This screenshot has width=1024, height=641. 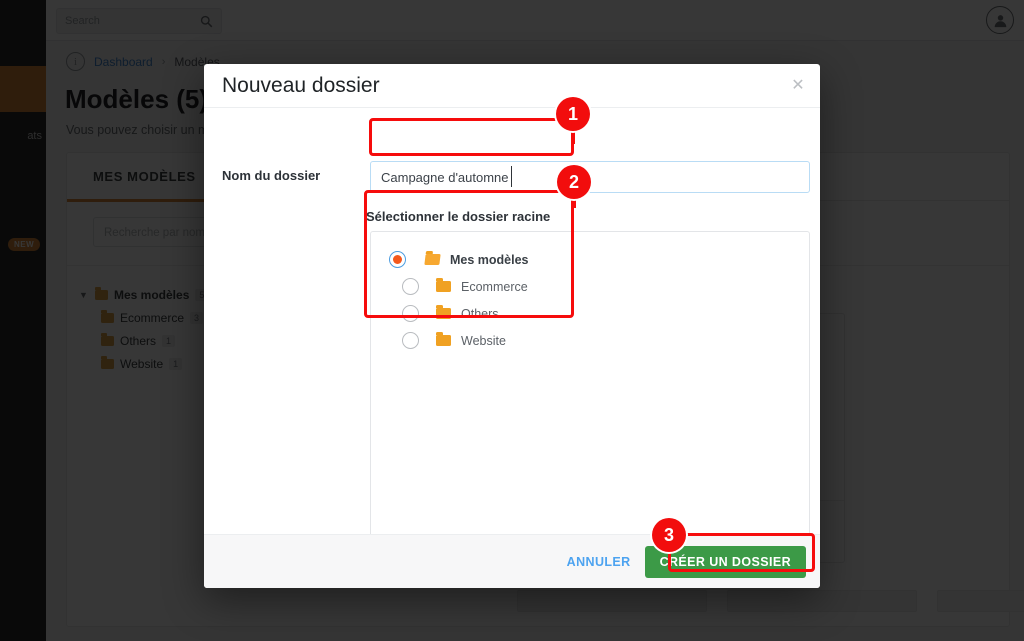 I want to click on dialog-footer: ANNULER CRÉER UN DOSSIER, so click(x=512, y=561).